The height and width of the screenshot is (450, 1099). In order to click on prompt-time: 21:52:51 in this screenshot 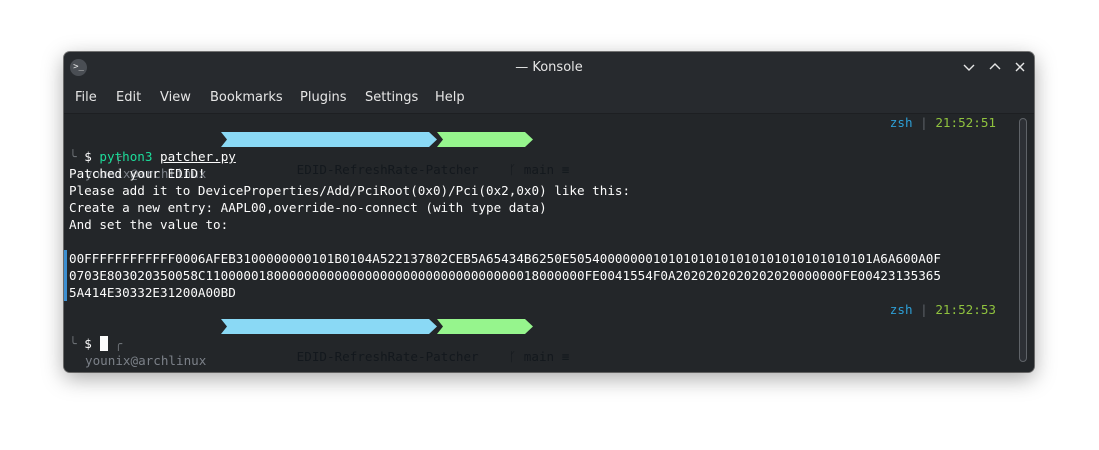, I will do `click(965, 122)`.